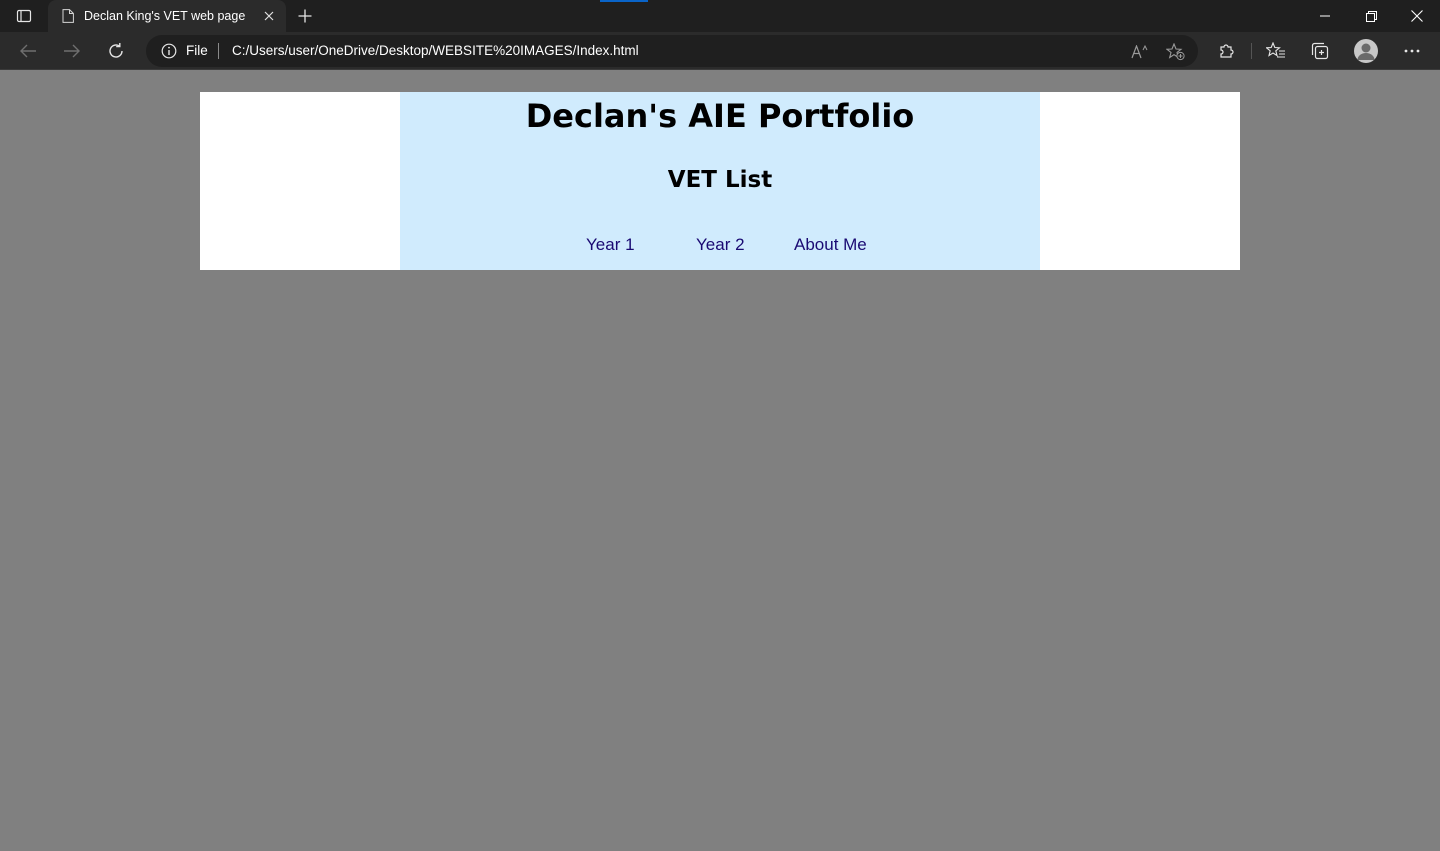 The height and width of the screenshot is (851, 1440). What do you see at coordinates (1251, 51) in the screenshot?
I see `toolbar-separator` at bounding box center [1251, 51].